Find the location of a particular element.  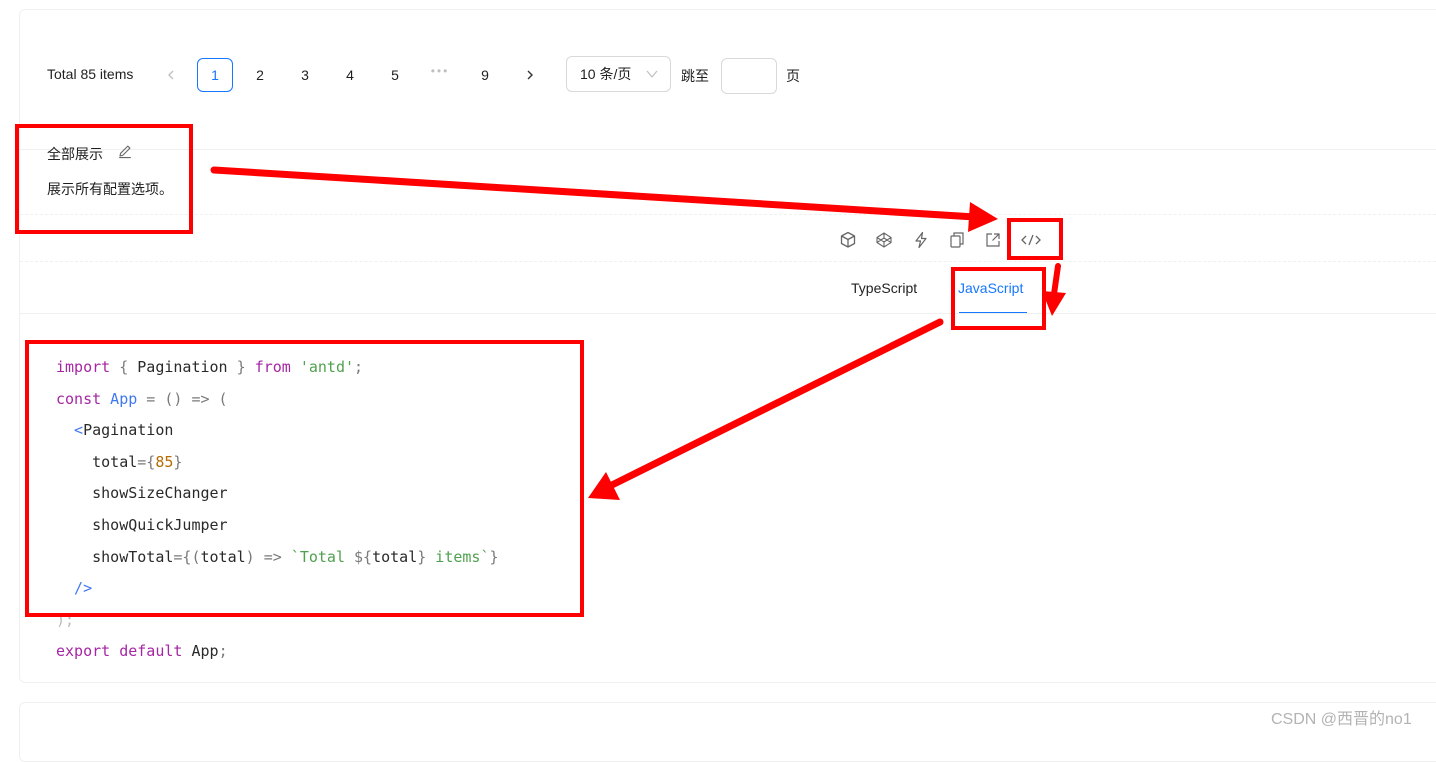

page-item-3: 3 is located at coordinates (305, 75).